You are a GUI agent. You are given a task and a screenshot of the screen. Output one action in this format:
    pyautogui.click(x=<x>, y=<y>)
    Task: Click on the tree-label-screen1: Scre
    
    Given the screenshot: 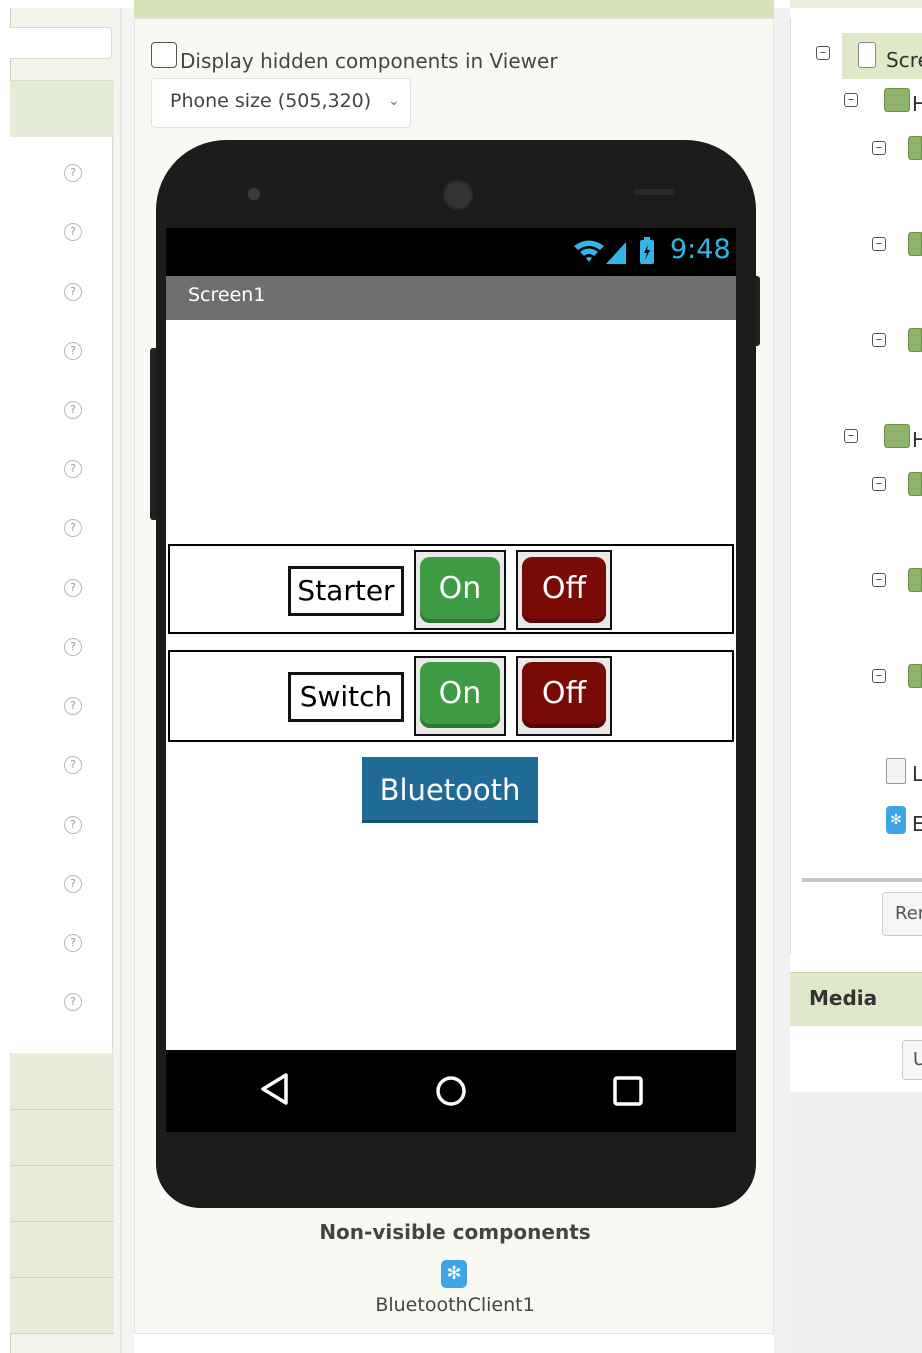 What is the action you would take?
    pyautogui.click(x=904, y=60)
    